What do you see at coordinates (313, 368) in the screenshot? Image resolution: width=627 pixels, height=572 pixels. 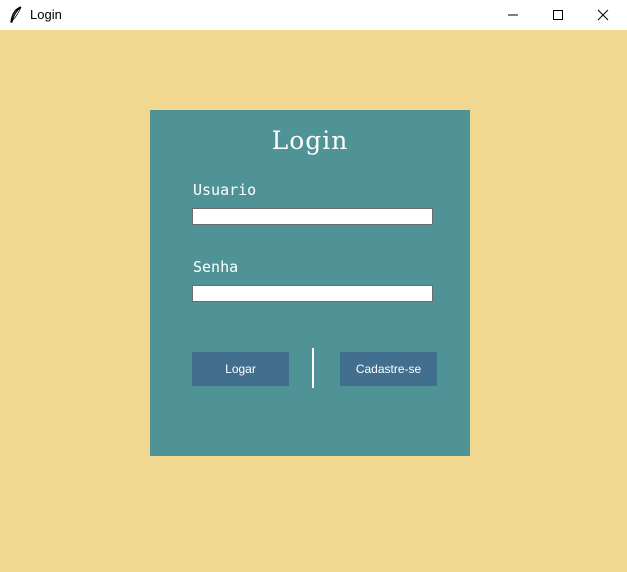 I see `button-divider` at bounding box center [313, 368].